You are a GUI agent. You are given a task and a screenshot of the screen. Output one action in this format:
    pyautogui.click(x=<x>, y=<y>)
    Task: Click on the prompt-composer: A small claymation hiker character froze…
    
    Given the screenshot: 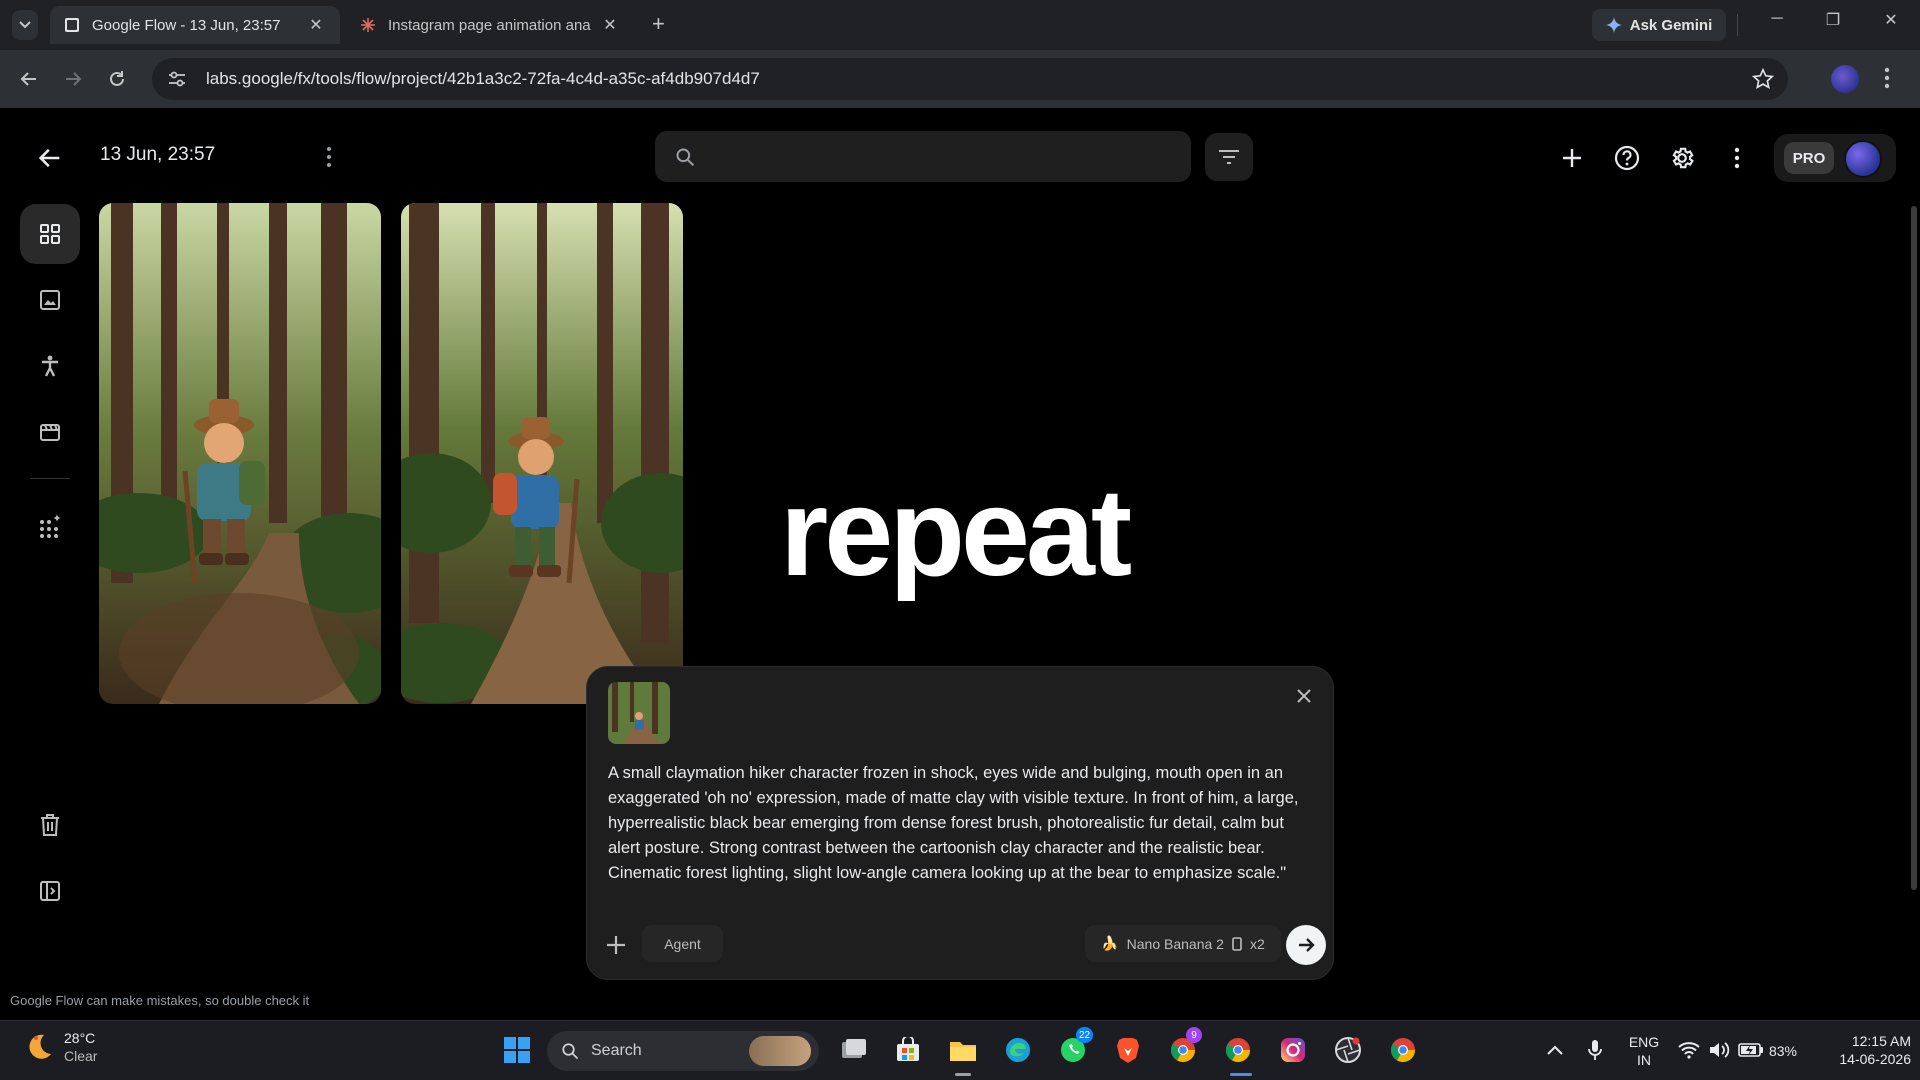 What is the action you would take?
    pyautogui.click(x=960, y=823)
    